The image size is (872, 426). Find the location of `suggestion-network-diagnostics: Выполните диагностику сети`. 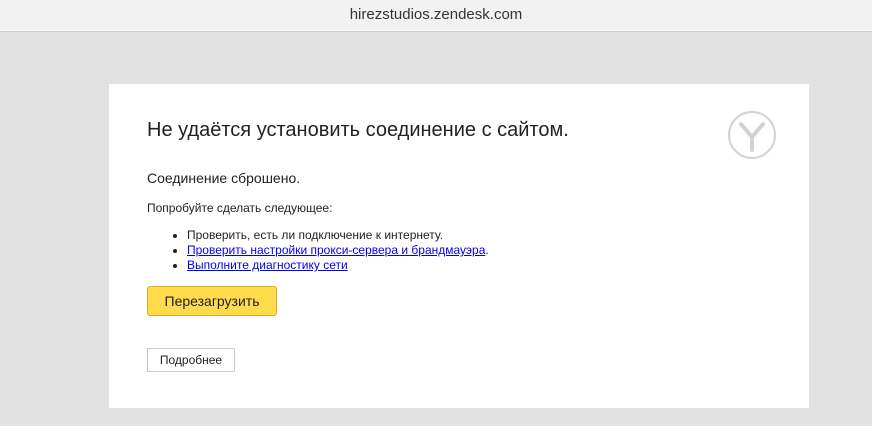

suggestion-network-diagnostics: Выполните диагностику сети is located at coordinates (338, 265).